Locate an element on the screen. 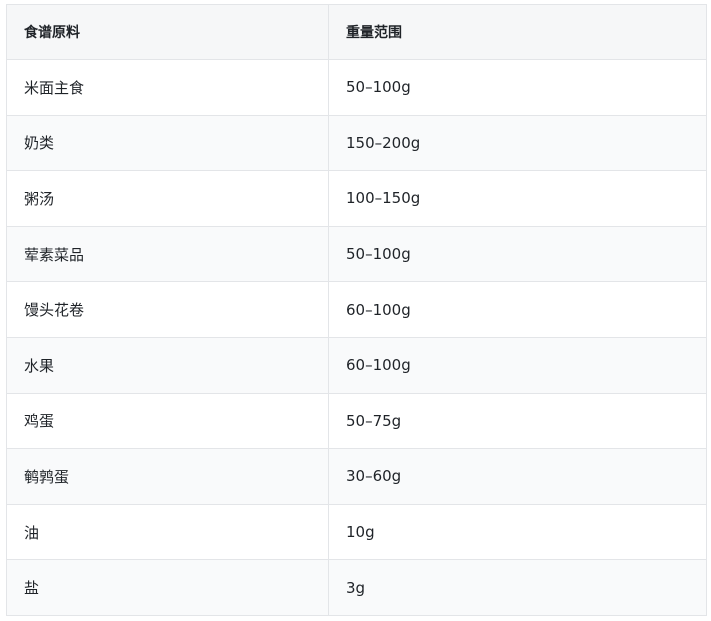 The image size is (711, 621). ingredient-cell: 鹌鹑蛋 is located at coordinates (167, 476).